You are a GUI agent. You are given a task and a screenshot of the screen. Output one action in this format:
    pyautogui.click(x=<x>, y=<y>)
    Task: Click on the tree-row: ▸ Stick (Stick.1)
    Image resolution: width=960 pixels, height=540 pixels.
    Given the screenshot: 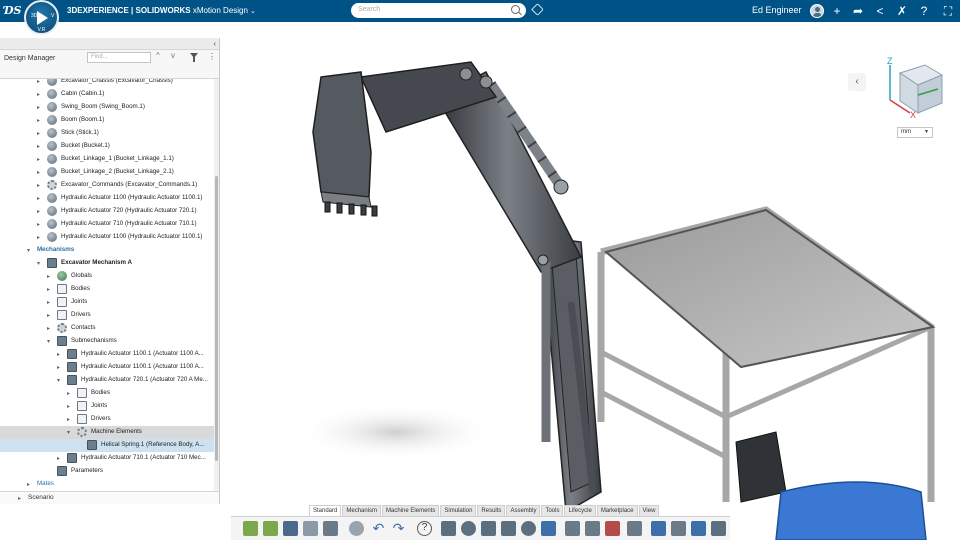 What is the action you would take?
    pyautogui.click(x=107, y=133)
    